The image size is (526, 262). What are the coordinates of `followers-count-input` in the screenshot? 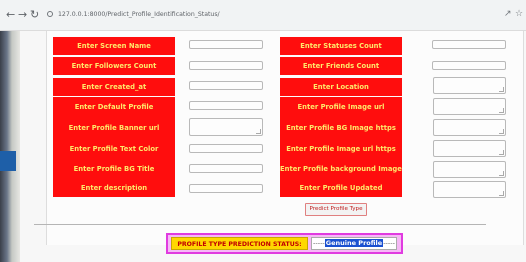 It's located at (226, 65).